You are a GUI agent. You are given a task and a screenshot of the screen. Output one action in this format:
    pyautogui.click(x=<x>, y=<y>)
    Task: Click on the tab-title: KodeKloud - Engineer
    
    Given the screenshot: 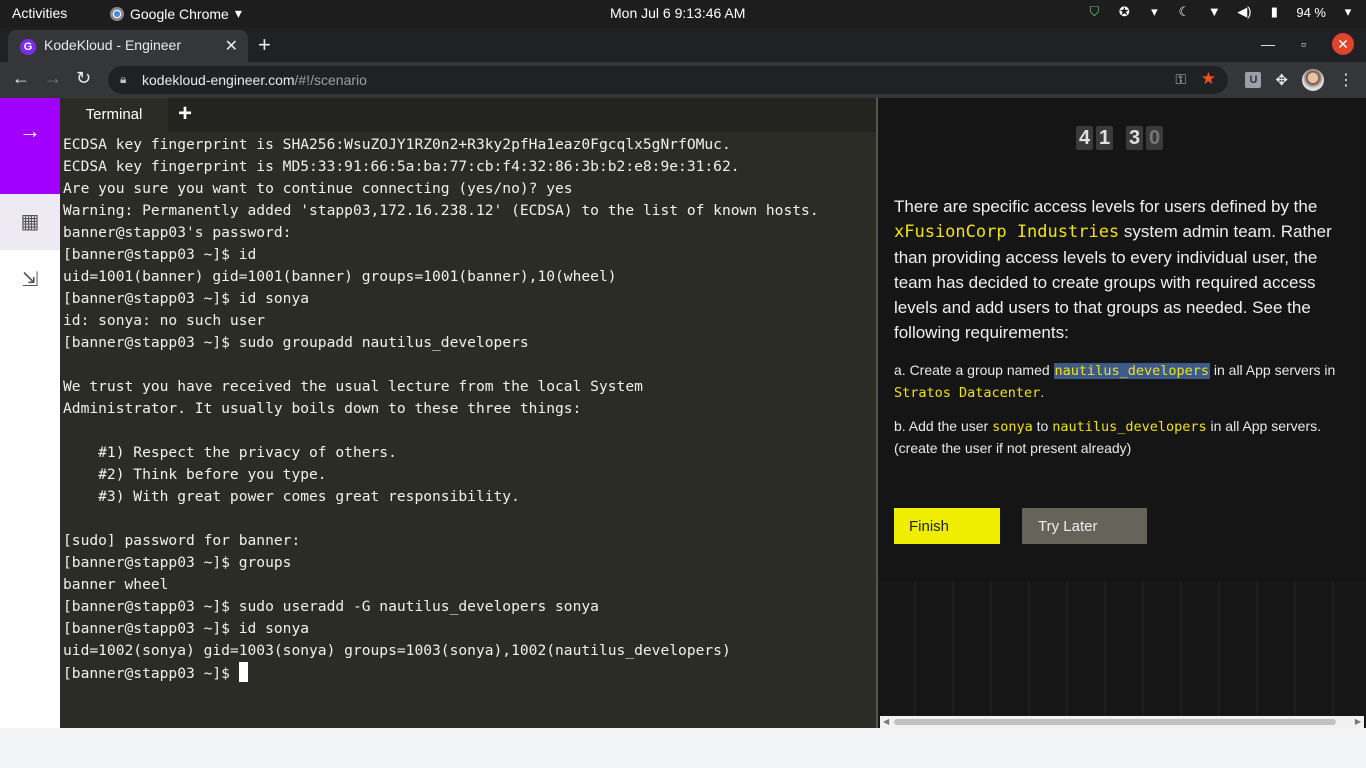 What is the action you would take?
    pyautogui.click(x=112, y=45)
    